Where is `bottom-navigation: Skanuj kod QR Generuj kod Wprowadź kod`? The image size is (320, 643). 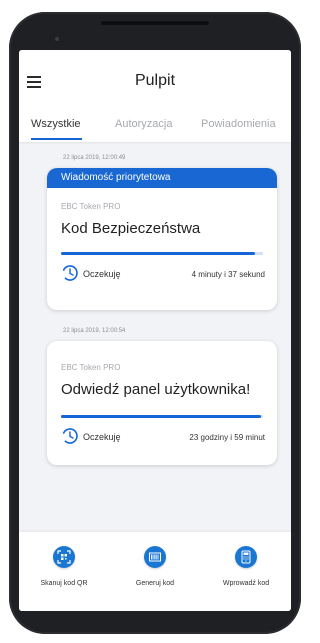 bottom-navigation: Skanuj kod QR Generuj kod Wprowadź kod is located at coordinates (155, 571).